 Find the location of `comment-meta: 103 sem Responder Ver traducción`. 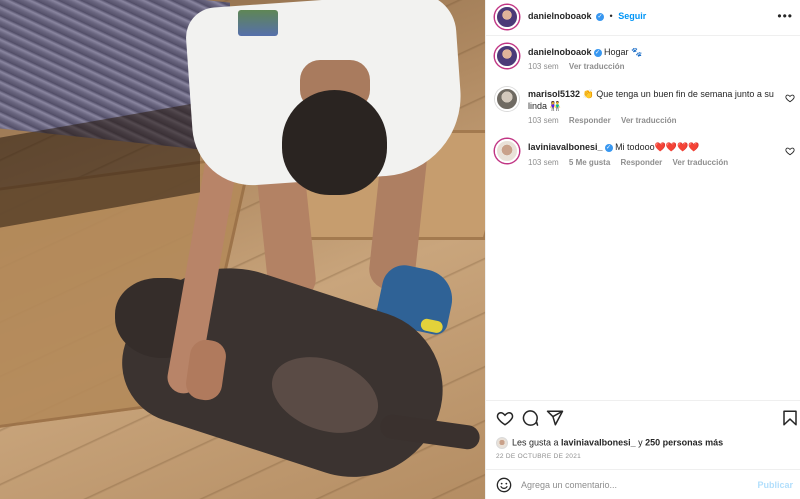

comment-meta: 103 sem Responder Ver traducción is located at coordinates (606, 120).